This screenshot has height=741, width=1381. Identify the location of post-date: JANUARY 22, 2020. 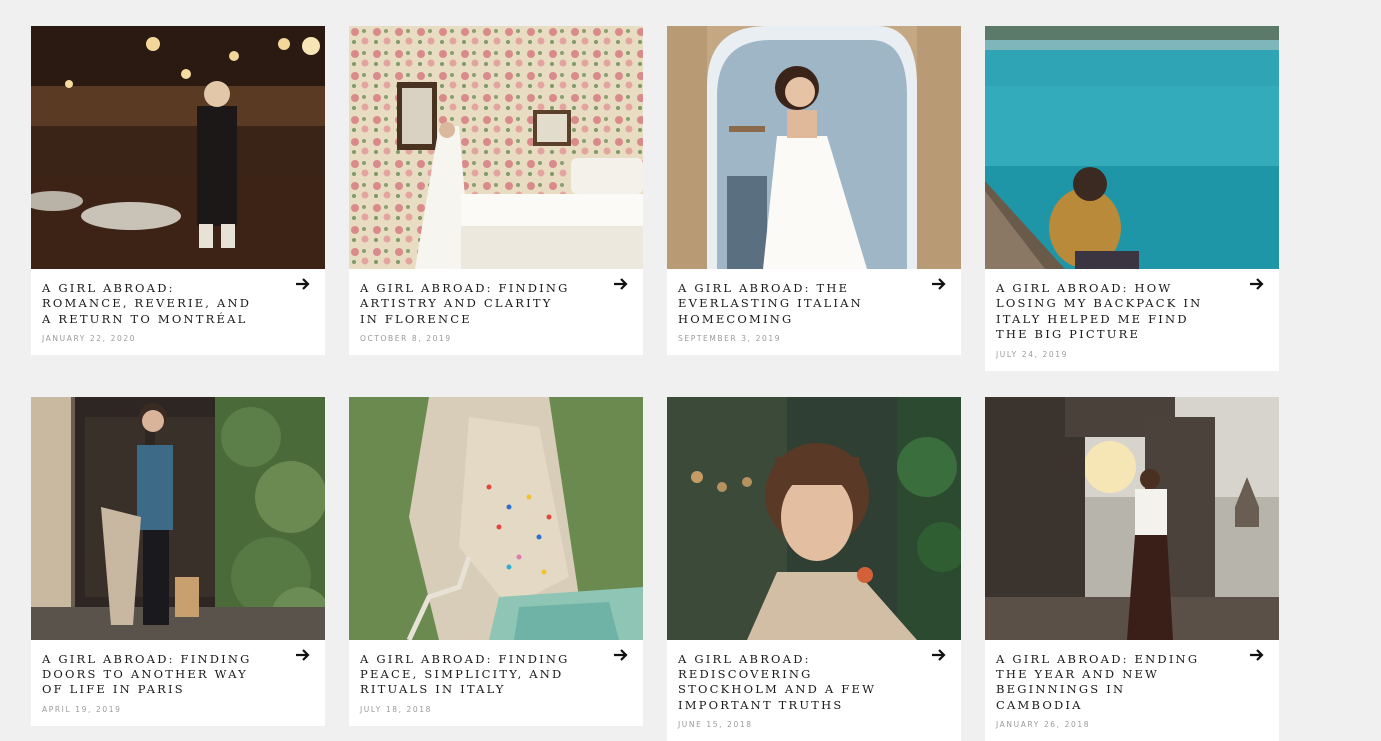
(89, 339).